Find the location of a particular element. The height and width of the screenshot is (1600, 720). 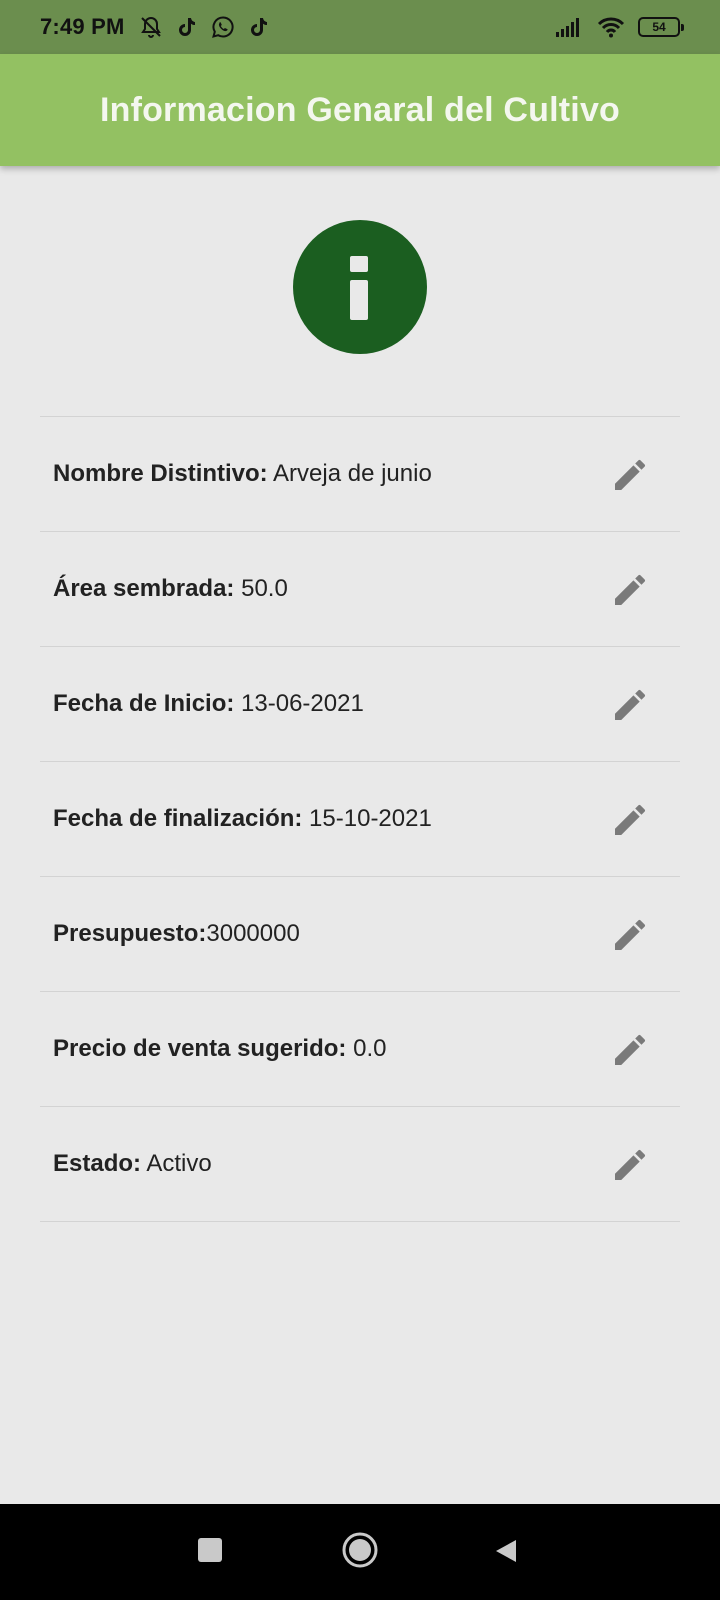

field-value: 13-06-2021 is located at coordinates (299, 703).